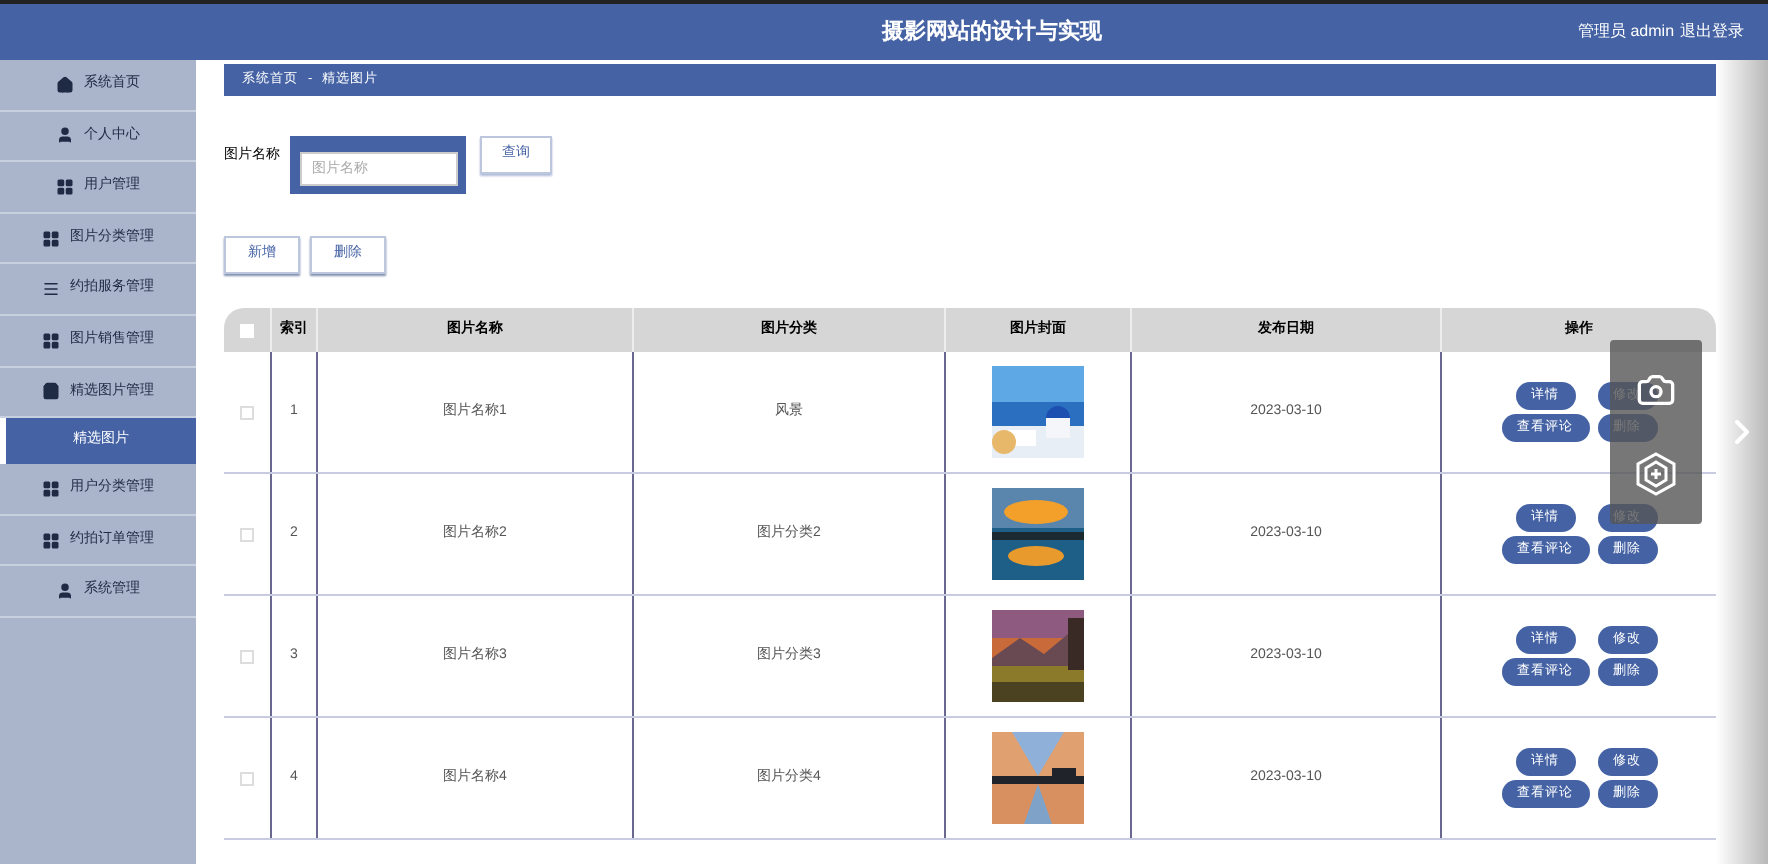 This screenshot has height=864, width=1768. I want to click on hexagon-plus-icon, so click(1656, 473).